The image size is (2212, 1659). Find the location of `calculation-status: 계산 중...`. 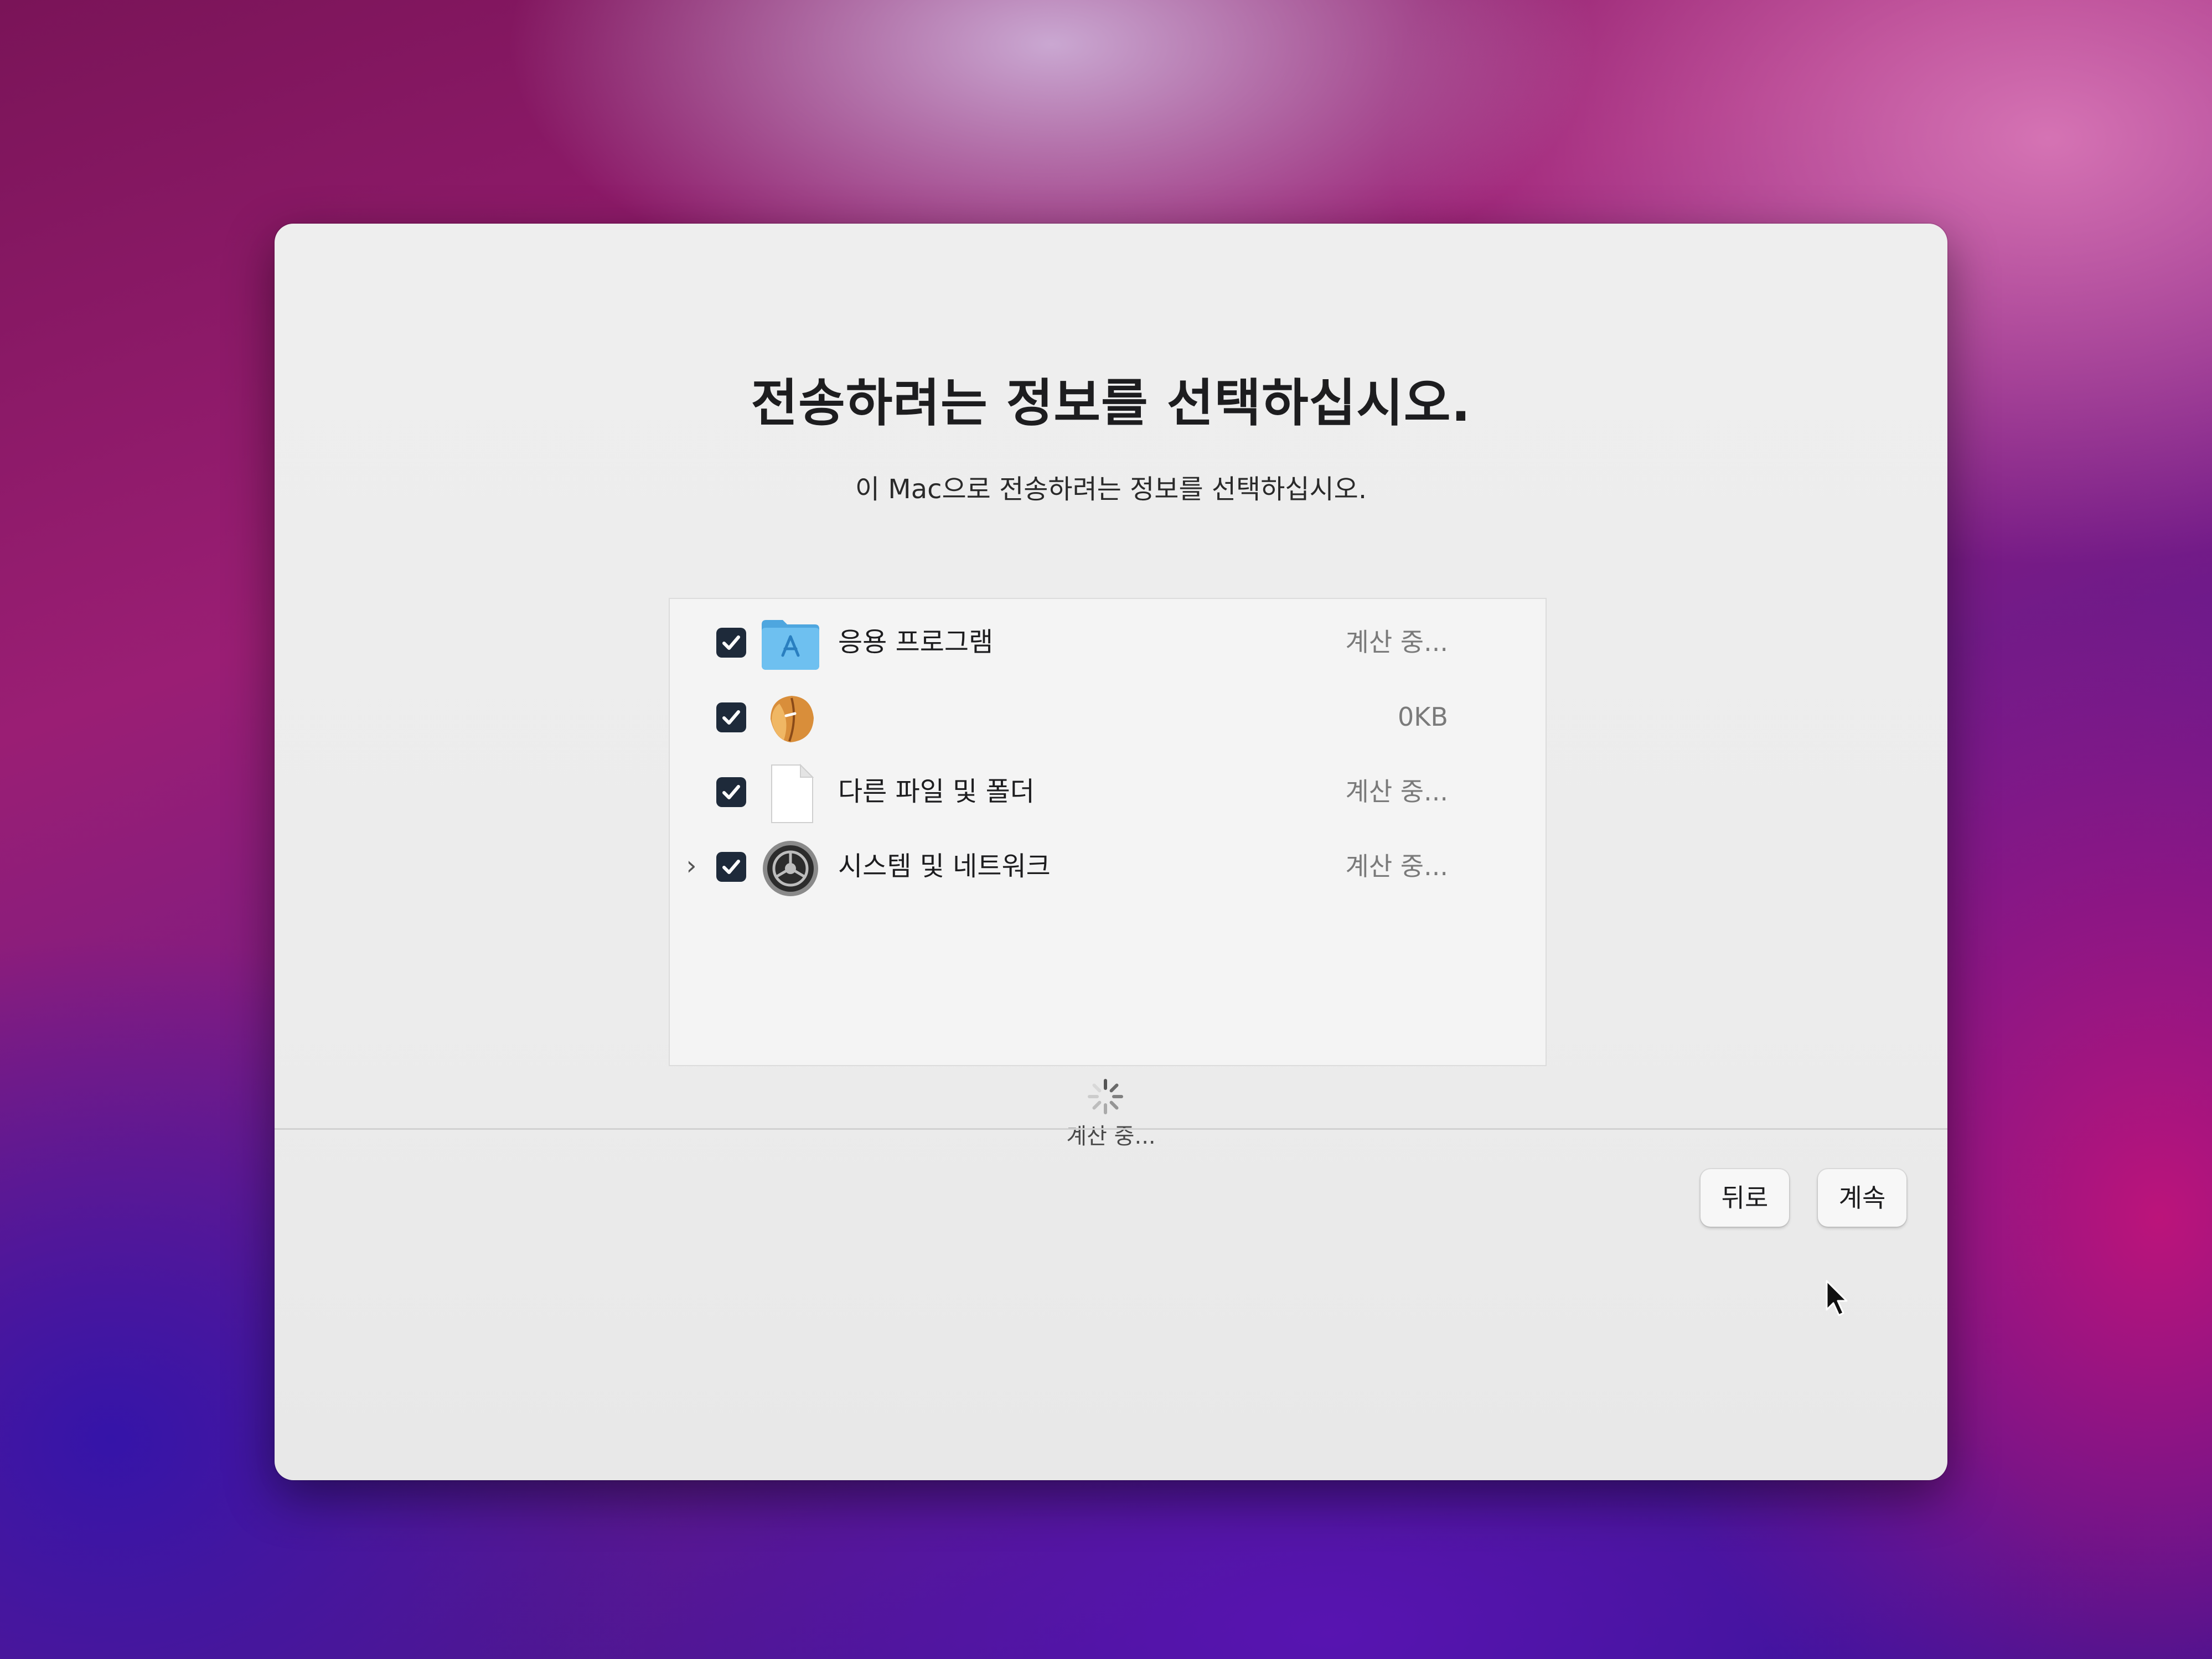

calculation-status: 계산 중... is located at coordinates (1111, 1136).